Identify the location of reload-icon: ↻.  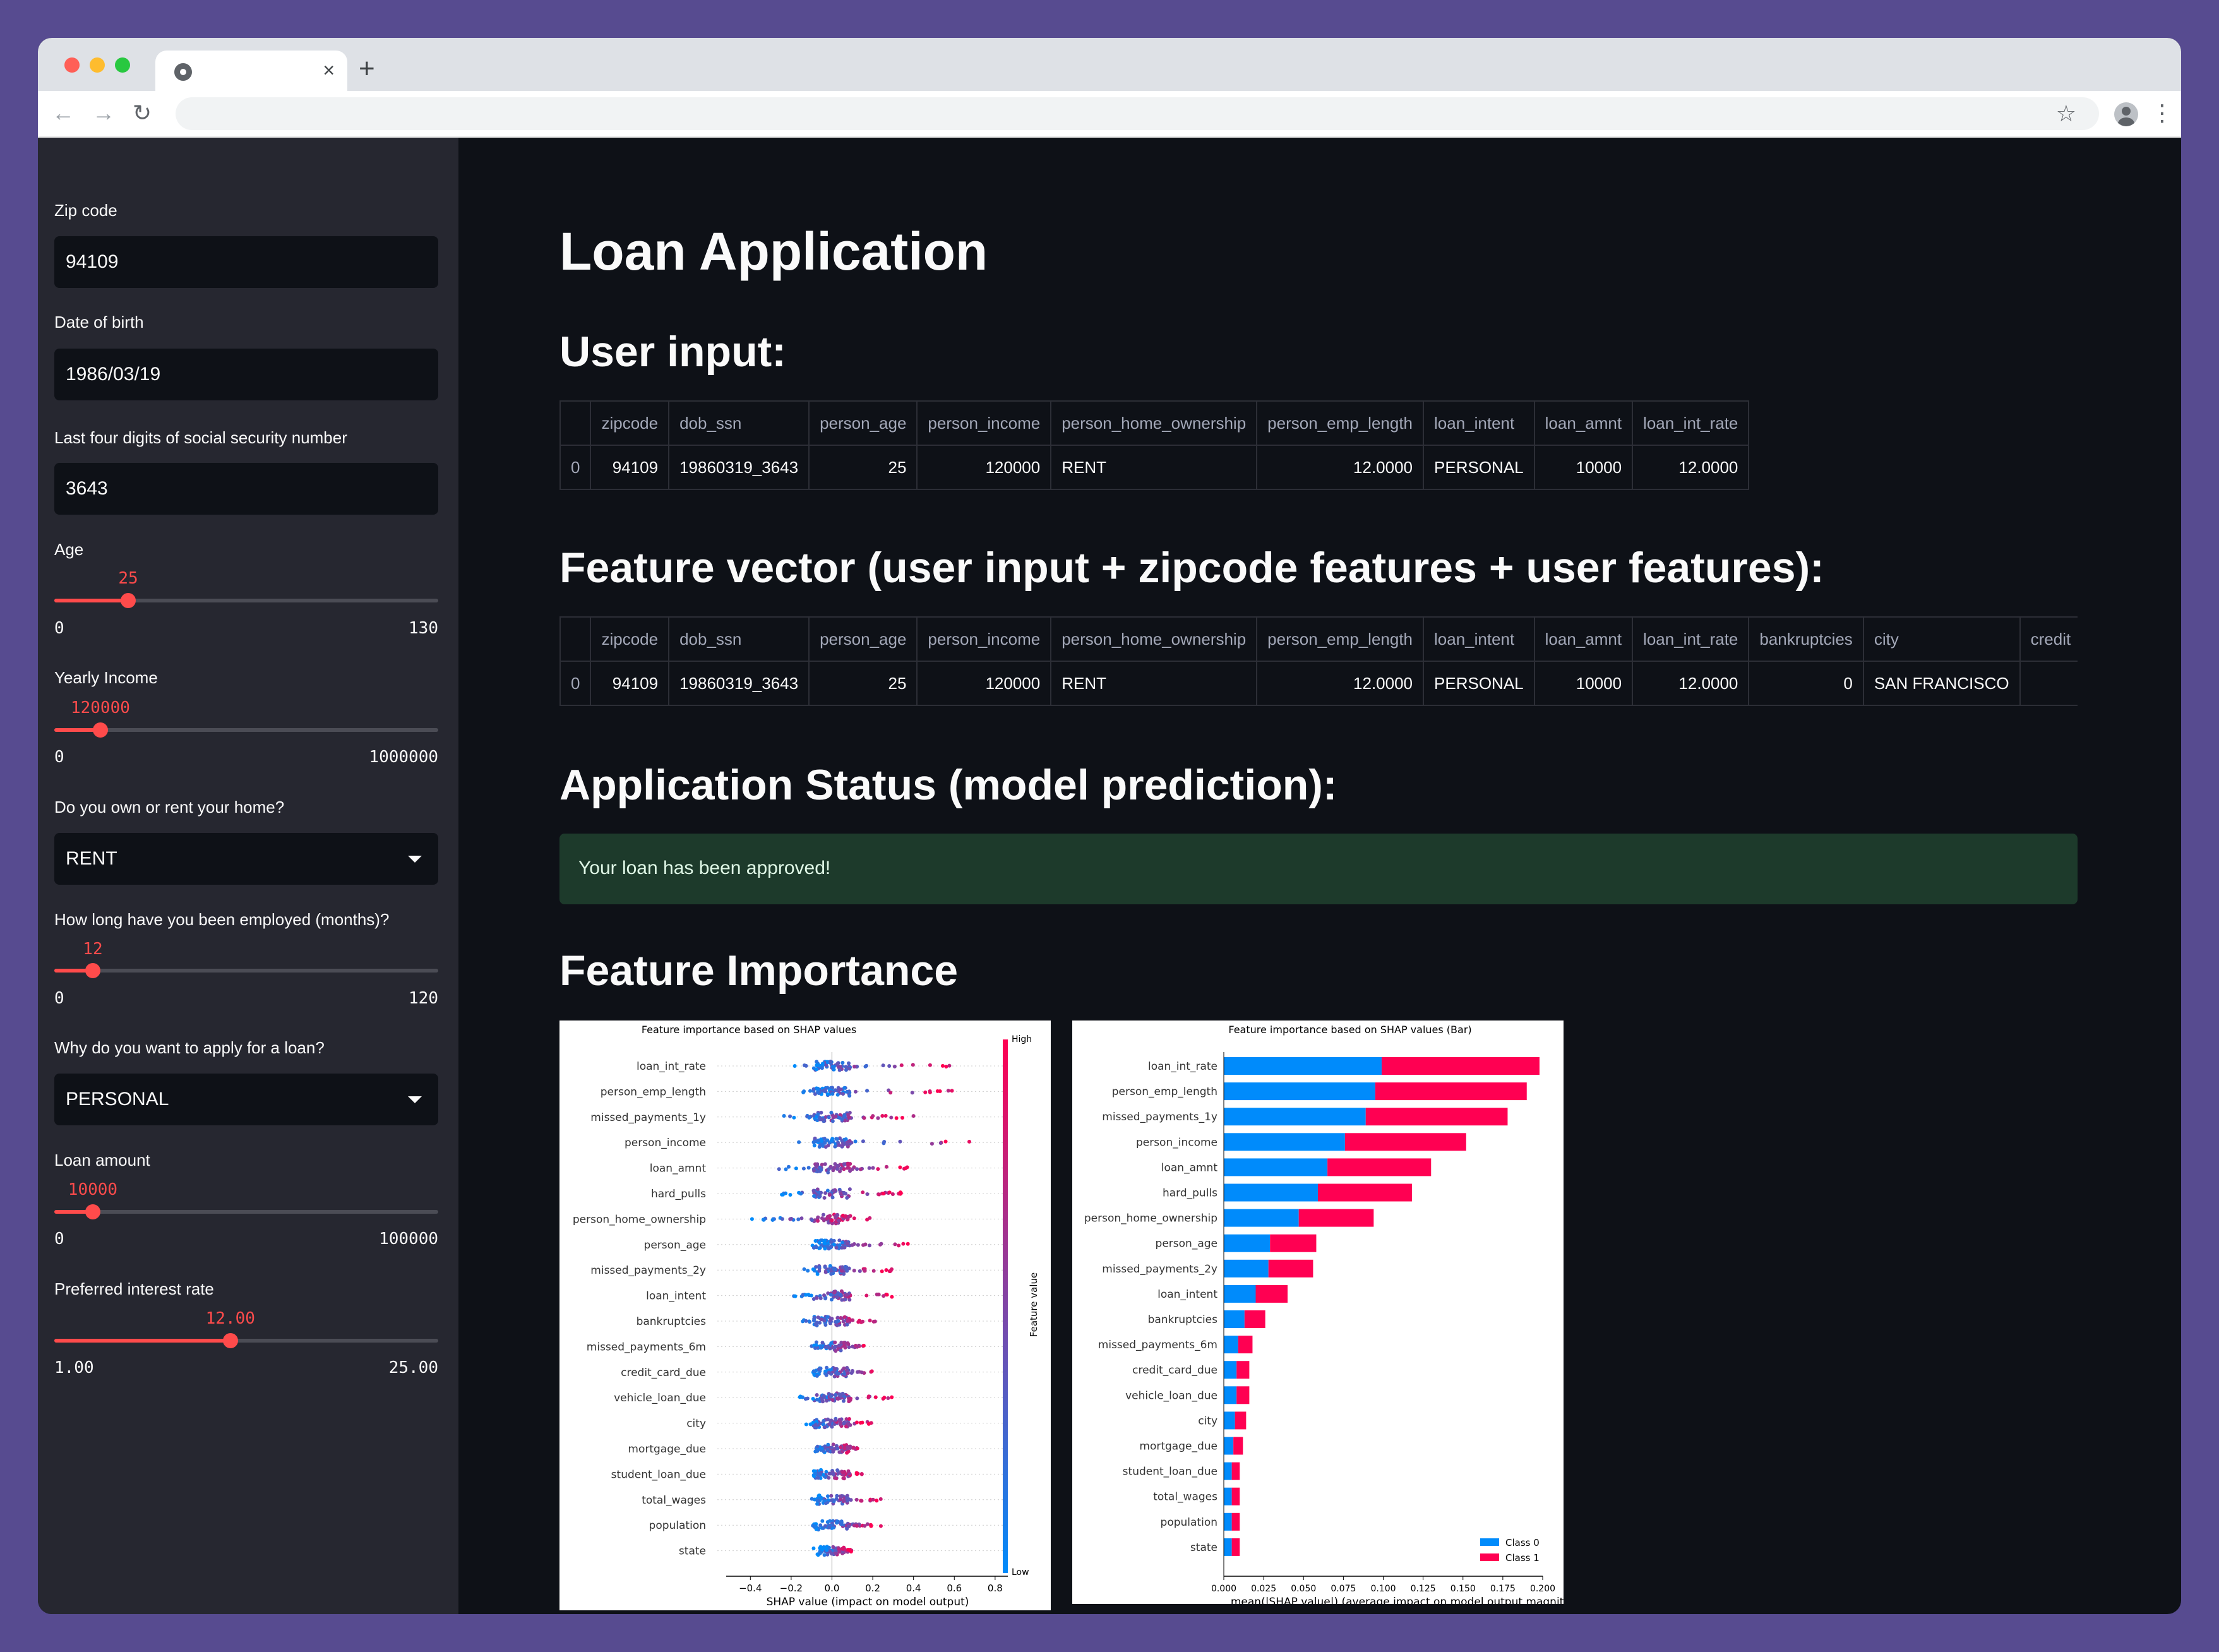
(142, 113).